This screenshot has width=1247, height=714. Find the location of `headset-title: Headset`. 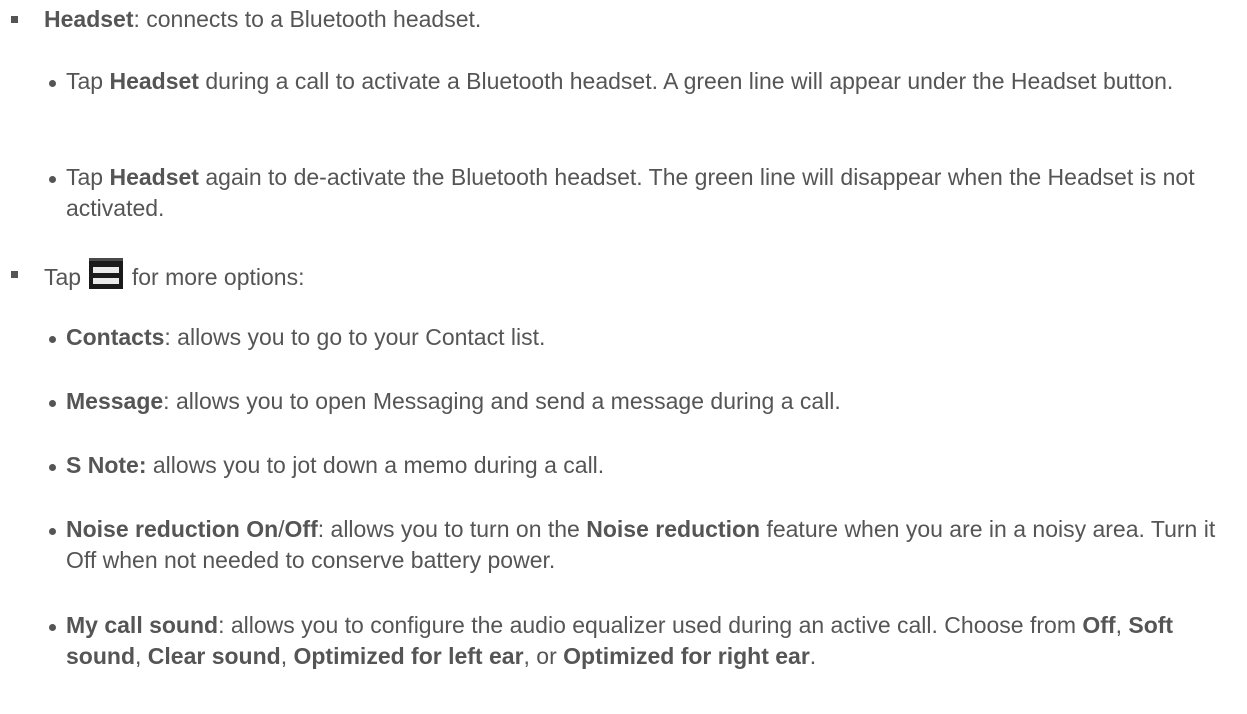

headset-title: Headset is located at coordinates (89, 19).